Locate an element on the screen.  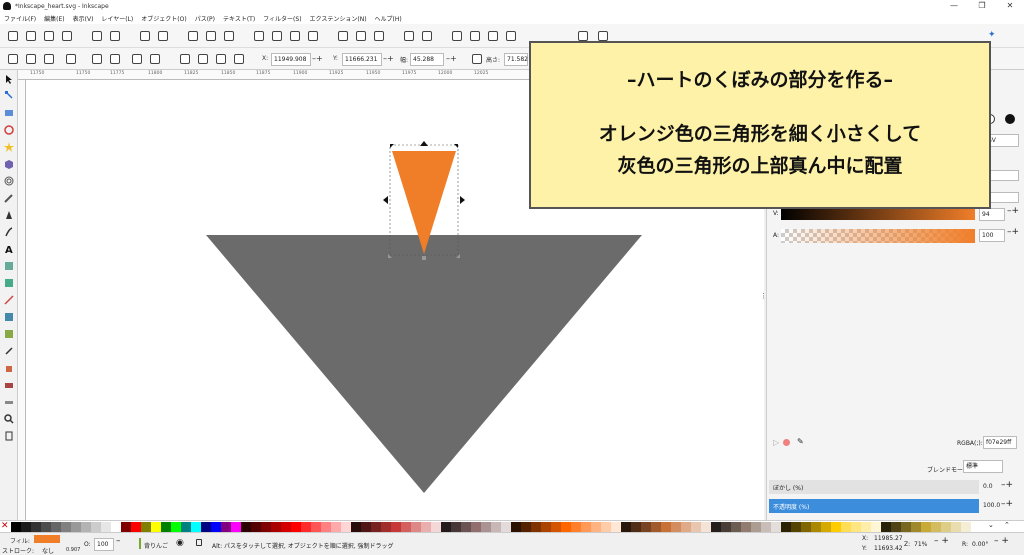
y-input: 11666.231 is located at coordinates (362, 59).